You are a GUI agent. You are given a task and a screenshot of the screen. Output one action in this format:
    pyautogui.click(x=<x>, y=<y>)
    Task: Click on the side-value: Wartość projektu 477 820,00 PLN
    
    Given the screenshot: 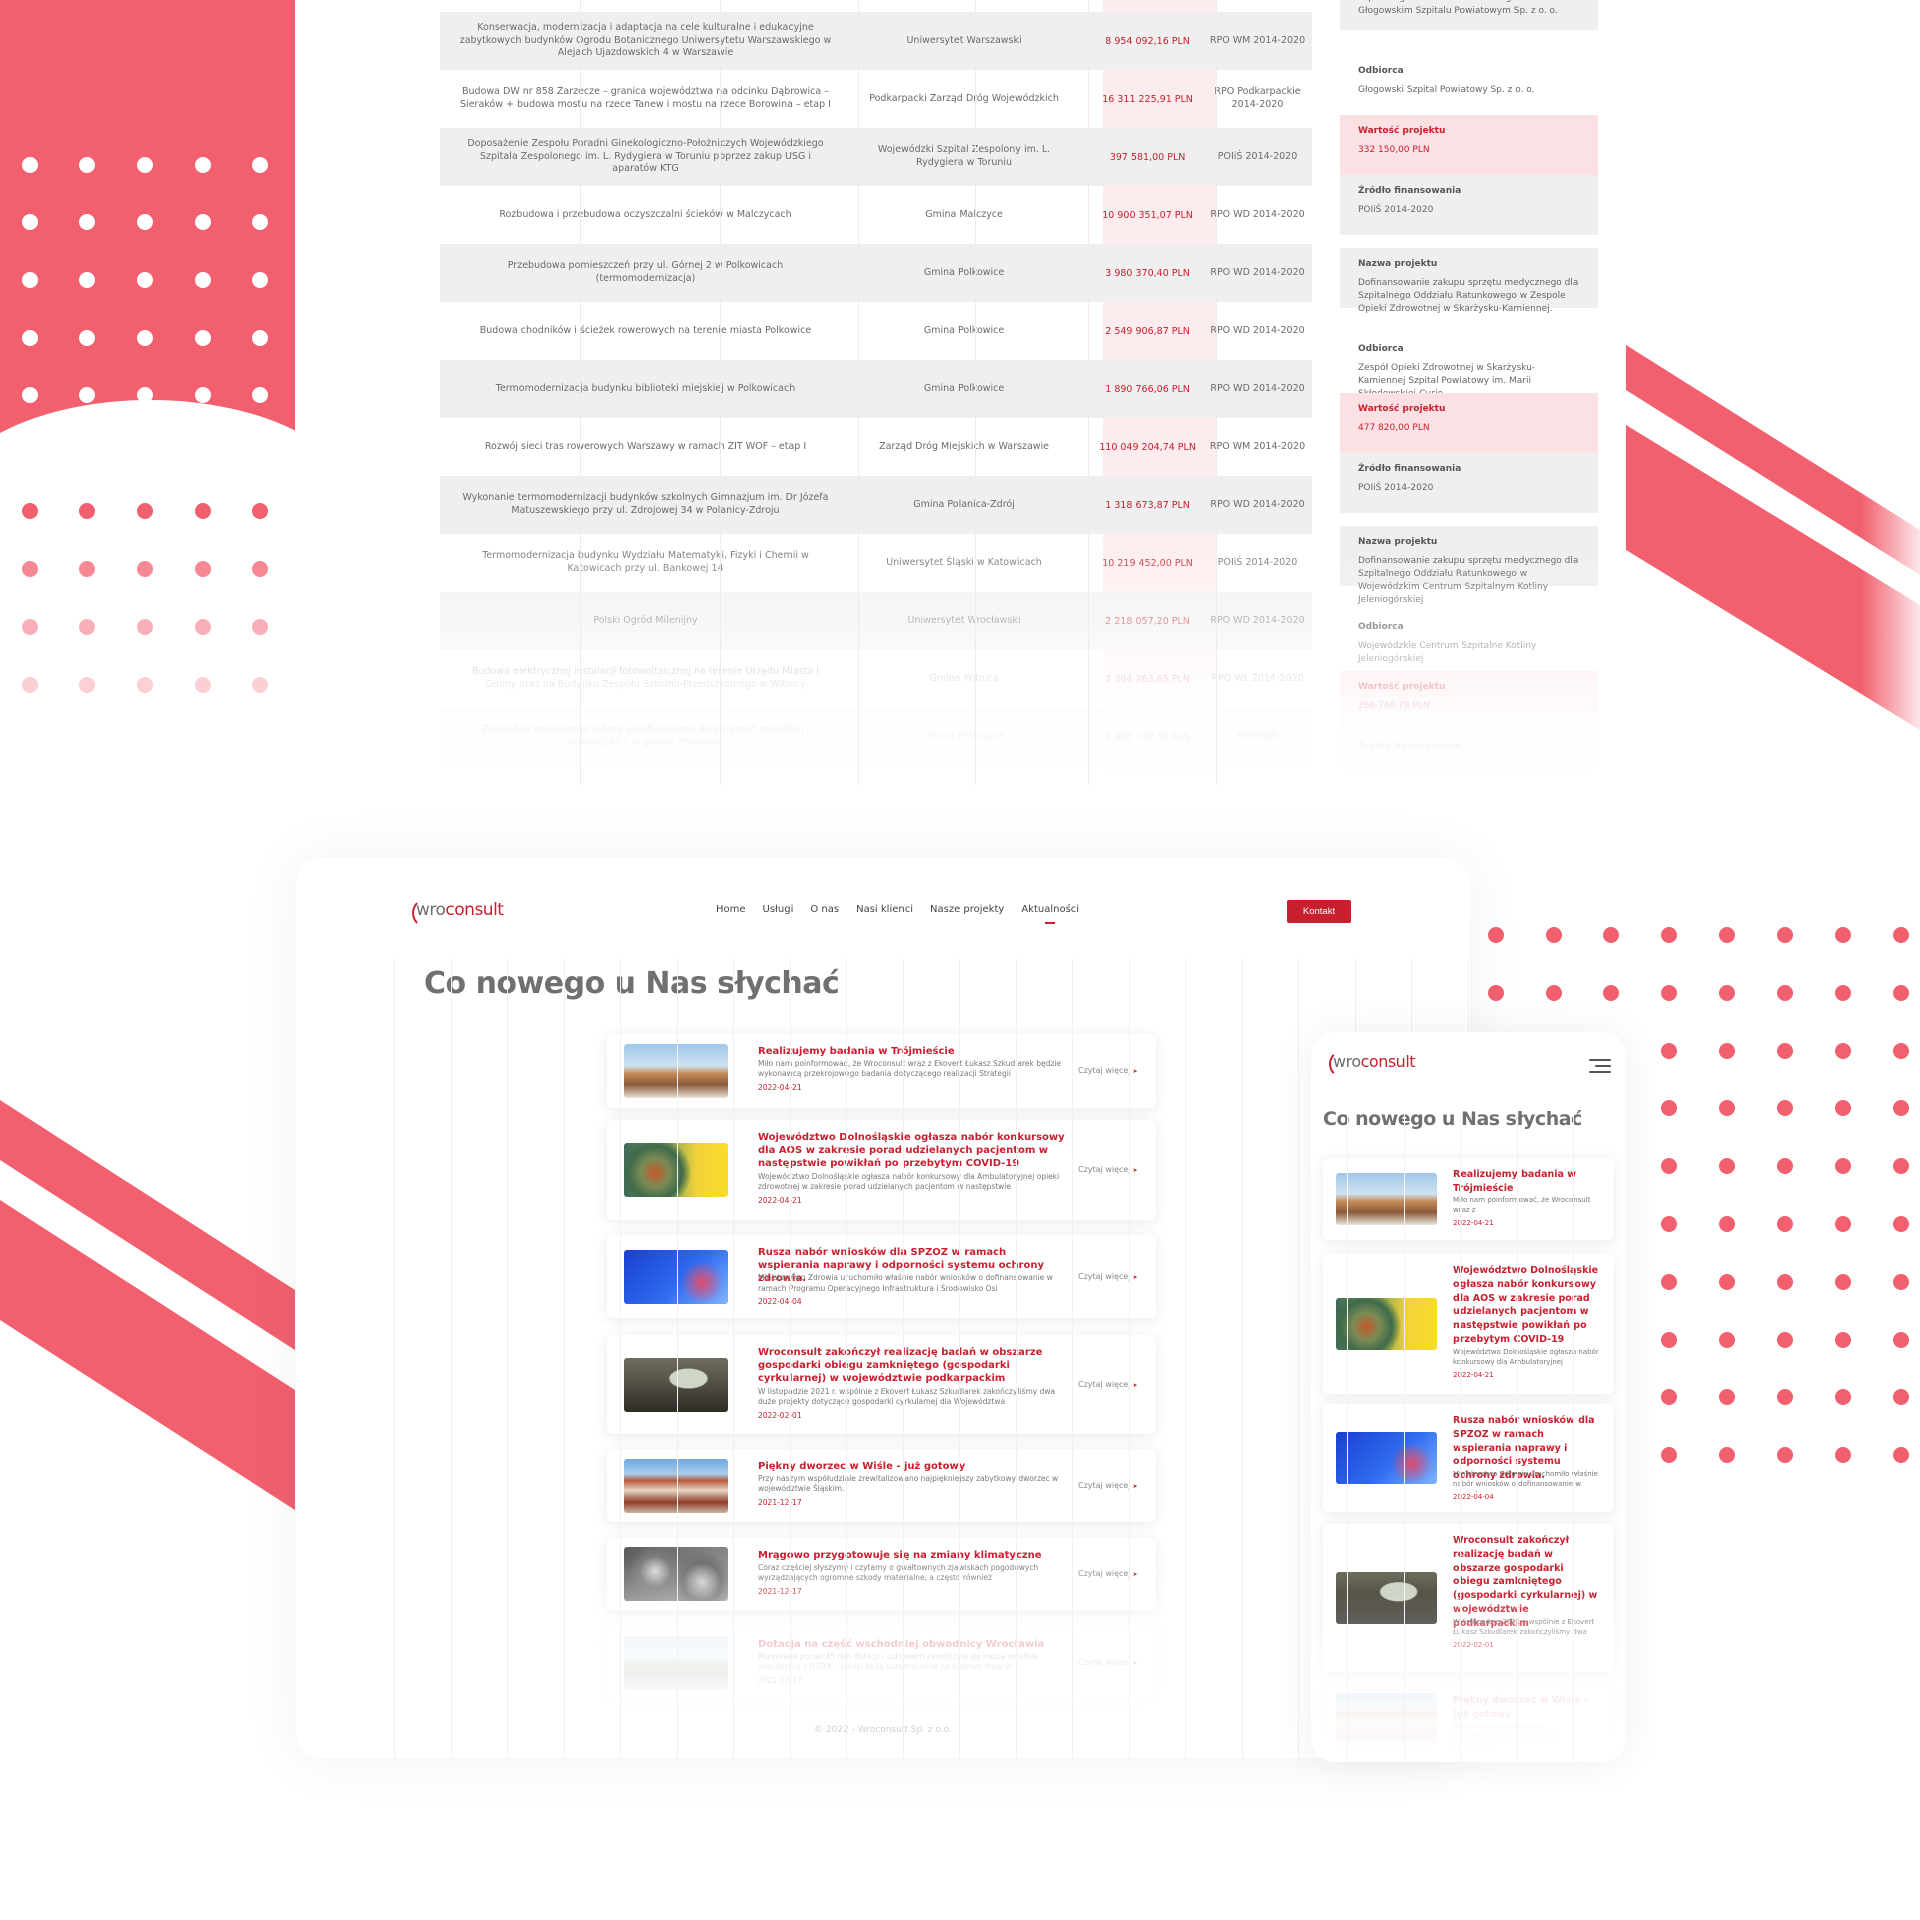 What is the action you would take?
    pyautogui.click(x=1469, y=423)
    